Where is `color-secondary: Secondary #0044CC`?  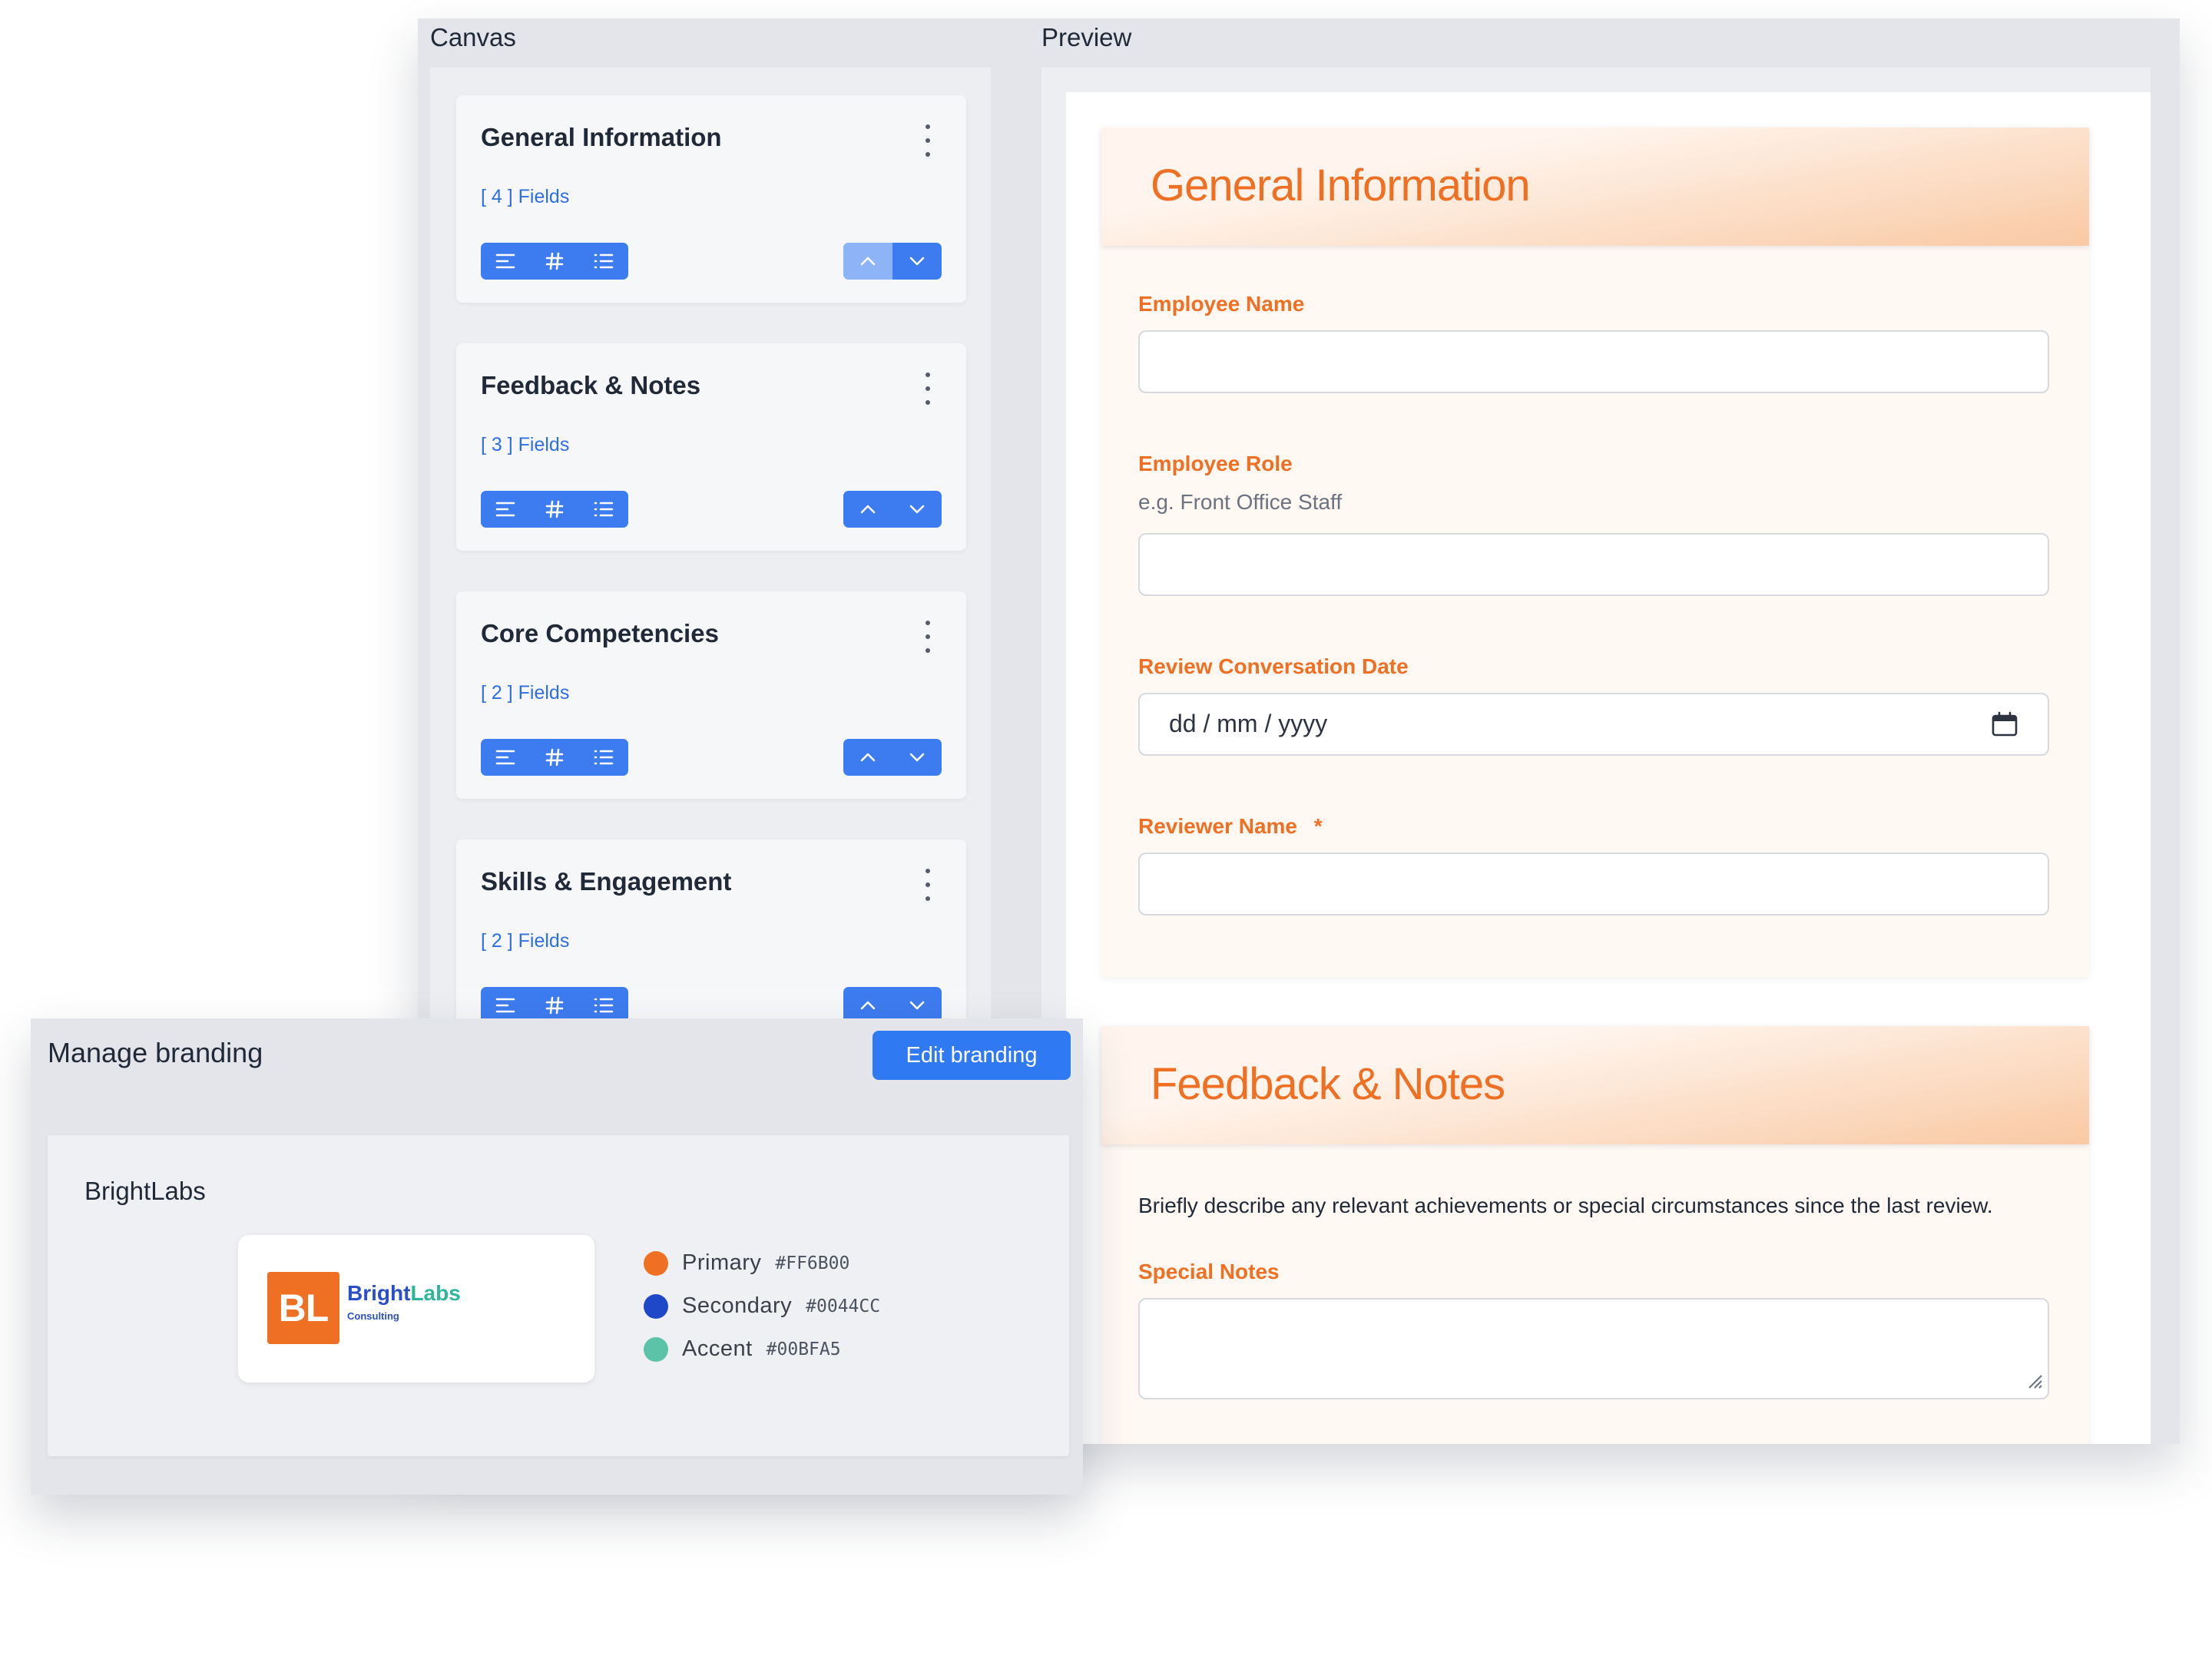 color-secondary: Secondary #0044CC is located at coordinates (762, 1306).